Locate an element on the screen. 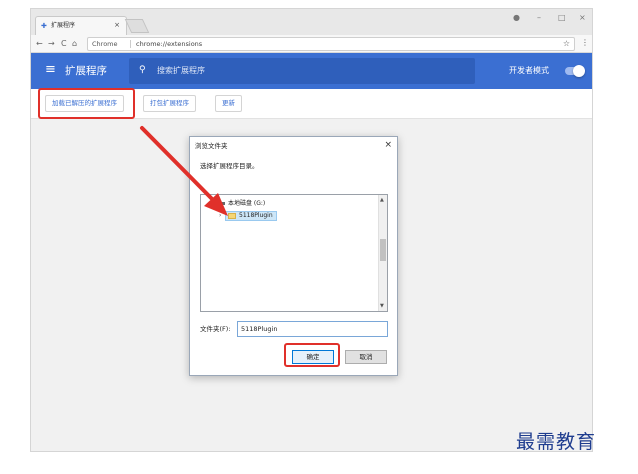  tab-extensions: ✚ 扩展程序 × is located at coordinates (81, 25).